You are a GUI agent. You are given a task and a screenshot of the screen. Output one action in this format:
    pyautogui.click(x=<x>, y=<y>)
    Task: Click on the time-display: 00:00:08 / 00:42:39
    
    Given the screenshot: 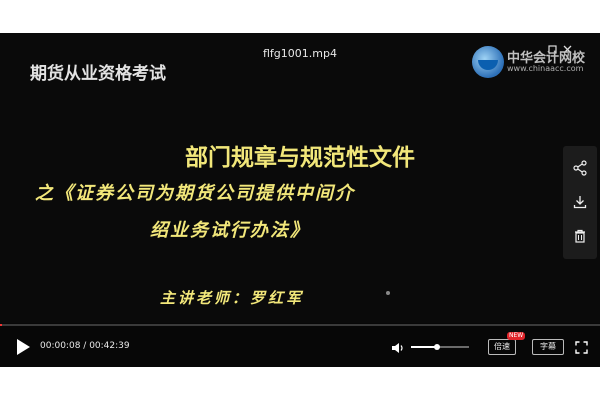 What is the action you would take?
    pyautogui.click(x=85, y=346)
    